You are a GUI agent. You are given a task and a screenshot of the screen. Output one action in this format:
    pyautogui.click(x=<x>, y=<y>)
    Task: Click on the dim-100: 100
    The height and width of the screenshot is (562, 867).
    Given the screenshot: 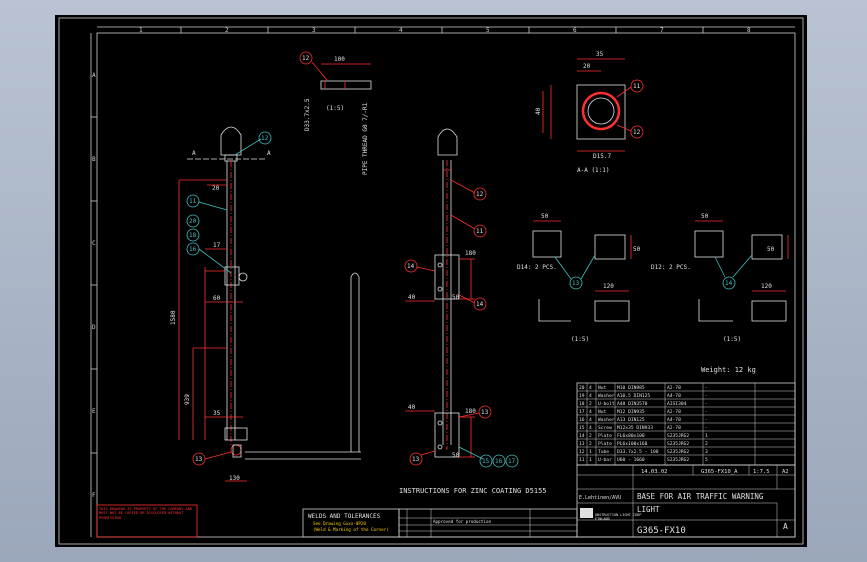 What is the action you would take?
    pyautogui.click(x=339, y=59)
    